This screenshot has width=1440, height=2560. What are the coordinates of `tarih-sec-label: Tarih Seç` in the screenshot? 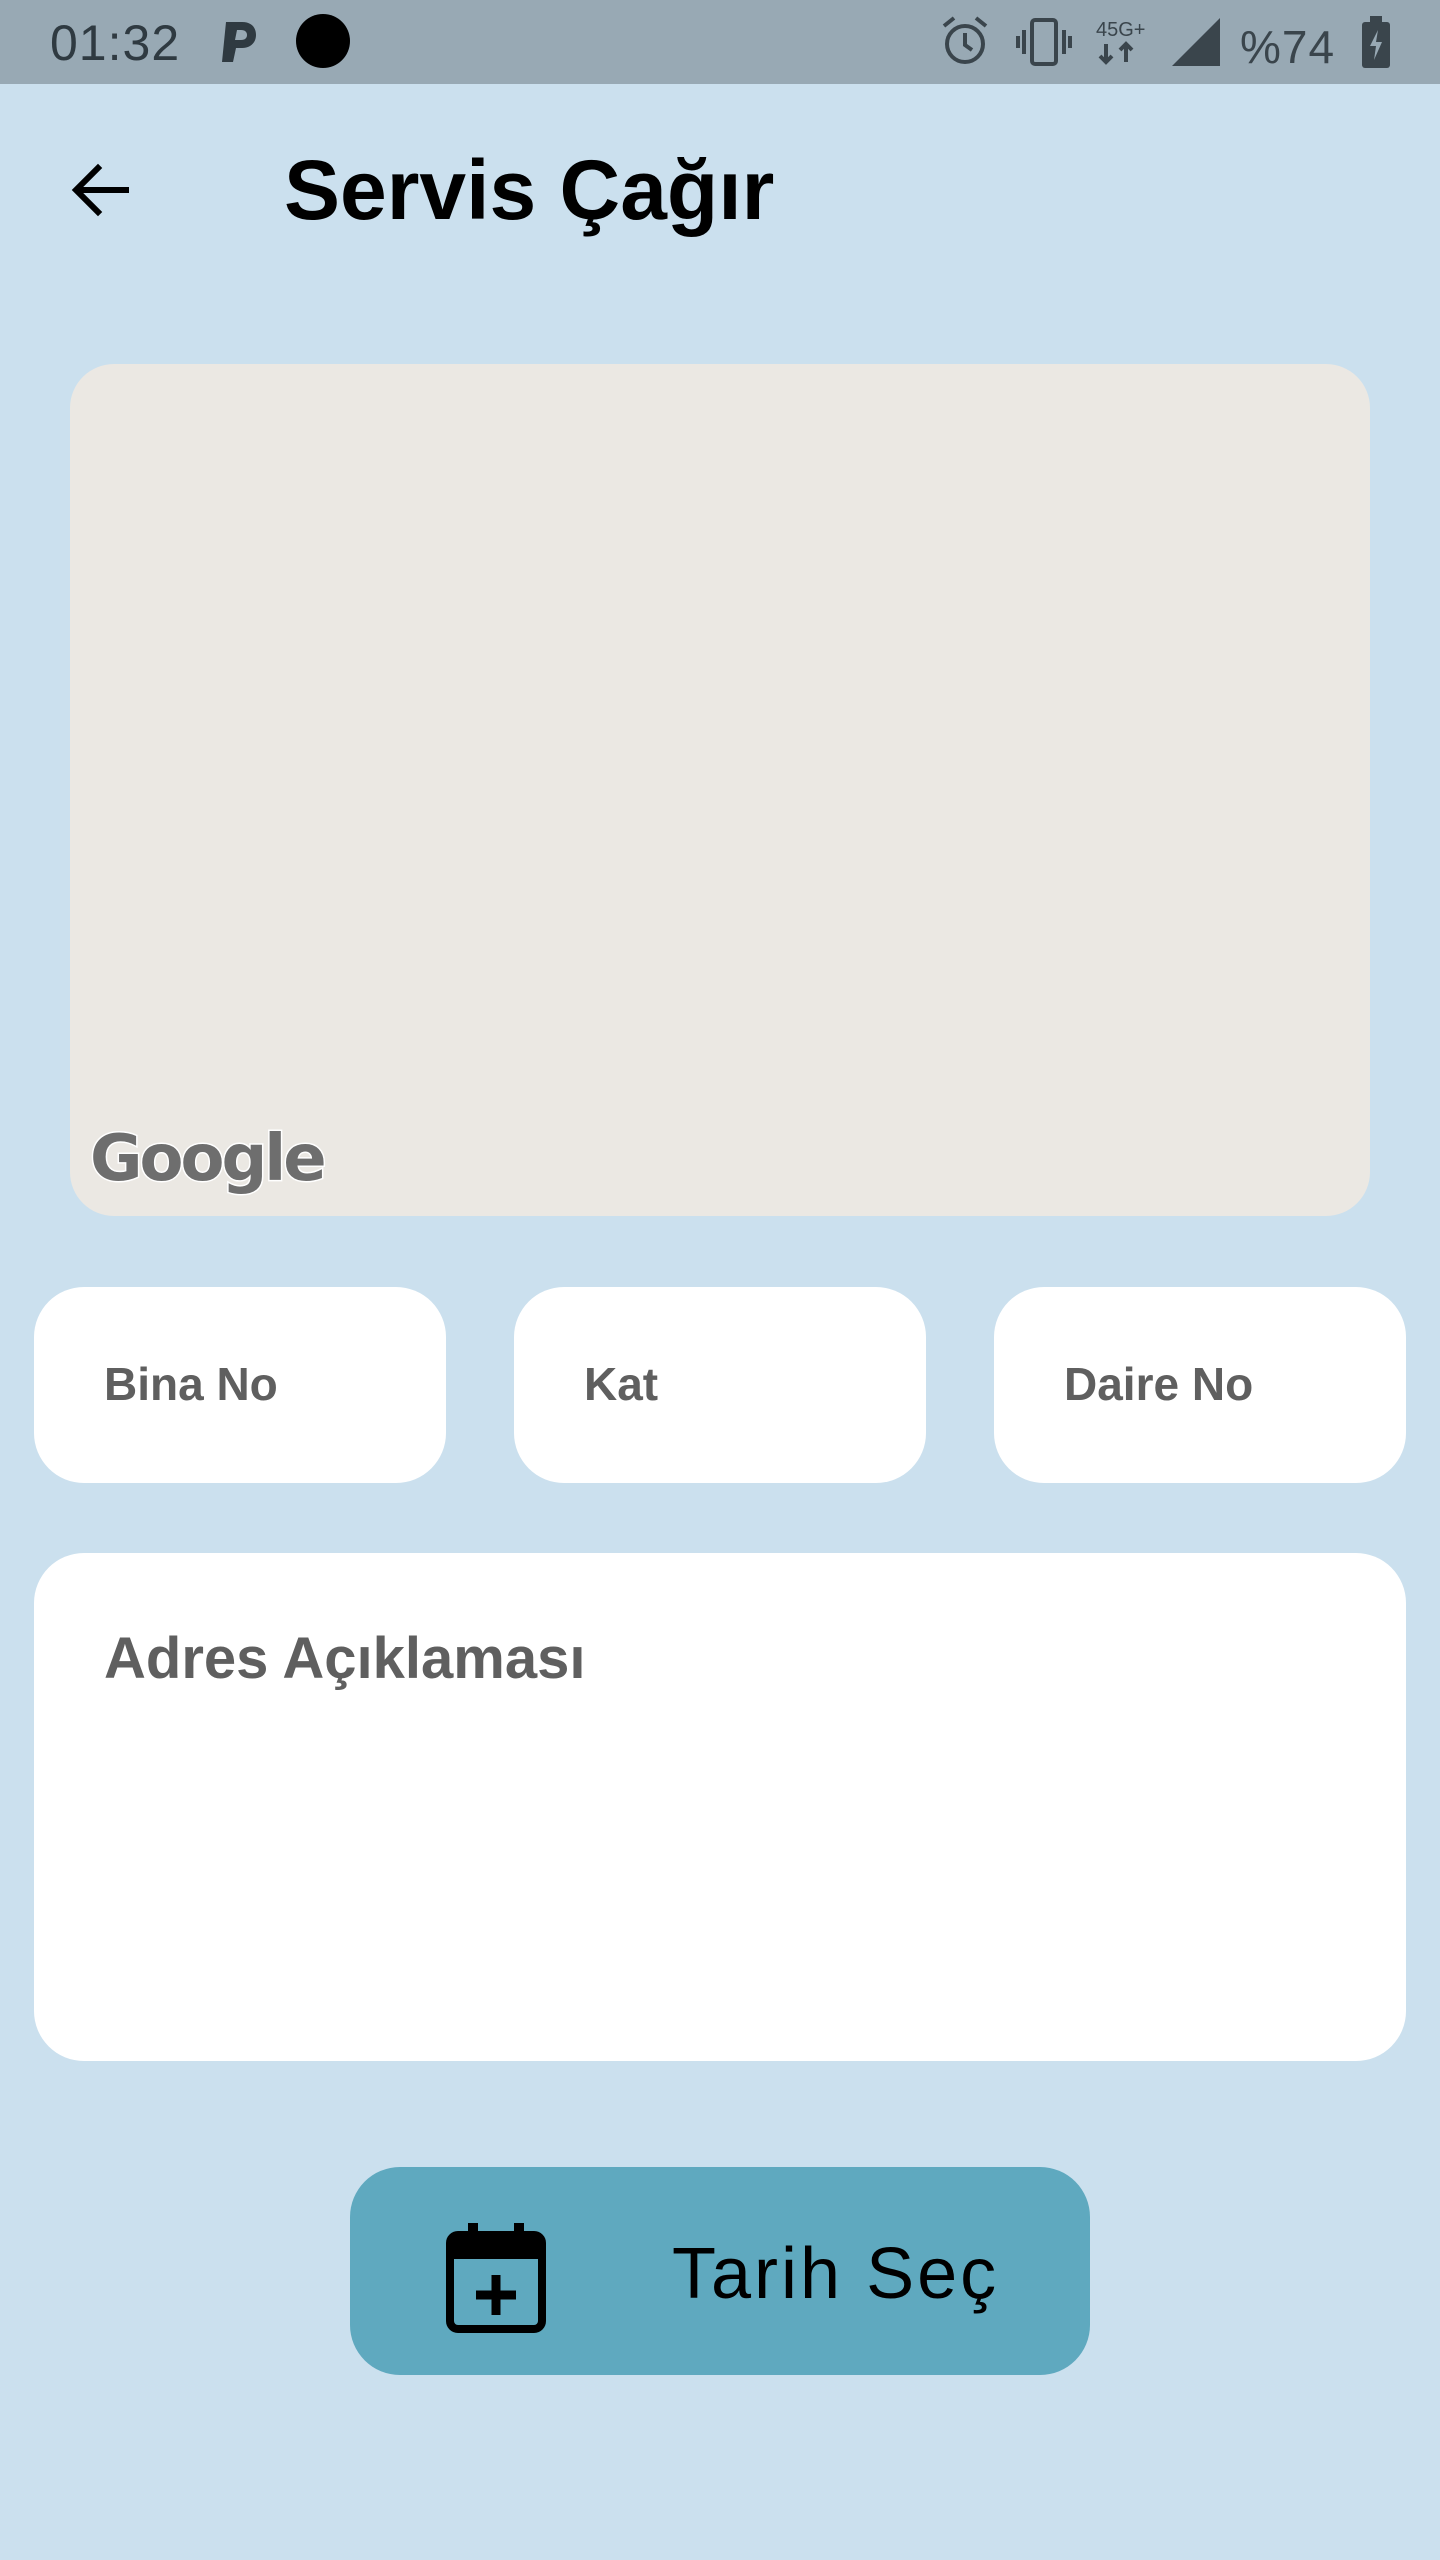 It's located at (836, 2274).